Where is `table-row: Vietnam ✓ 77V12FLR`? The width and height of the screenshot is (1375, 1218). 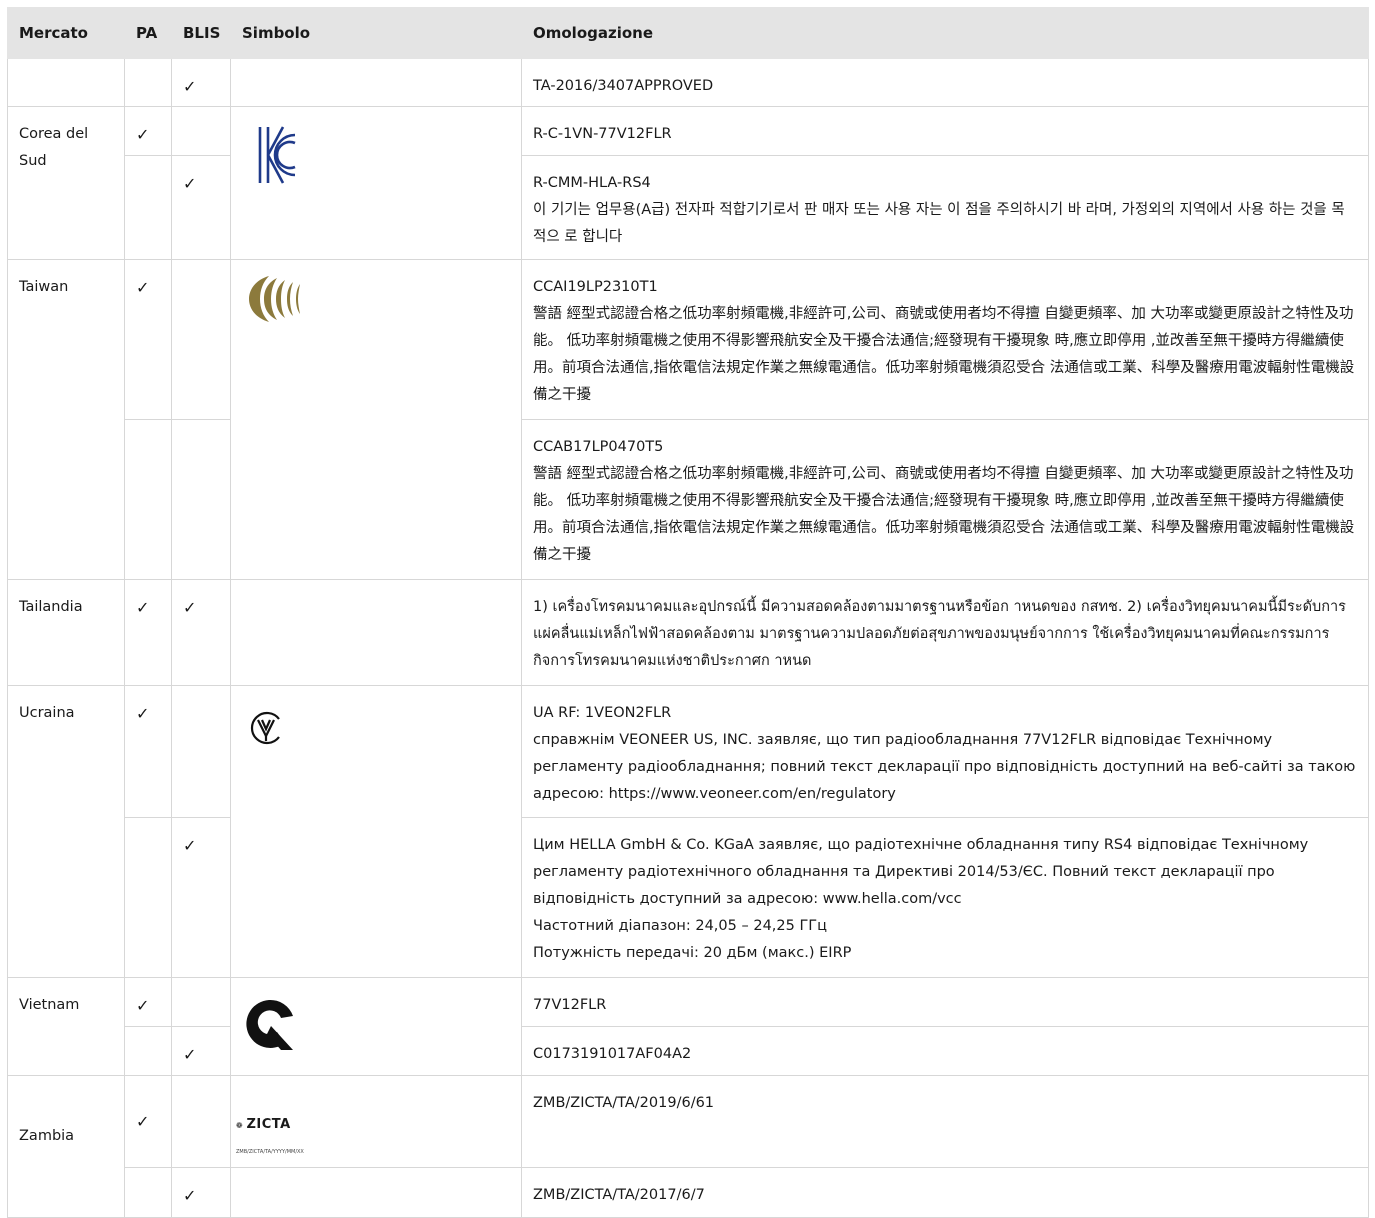
table-row: Vietnam ✓ 77V12FLR is located at coordinates (688, 1026).